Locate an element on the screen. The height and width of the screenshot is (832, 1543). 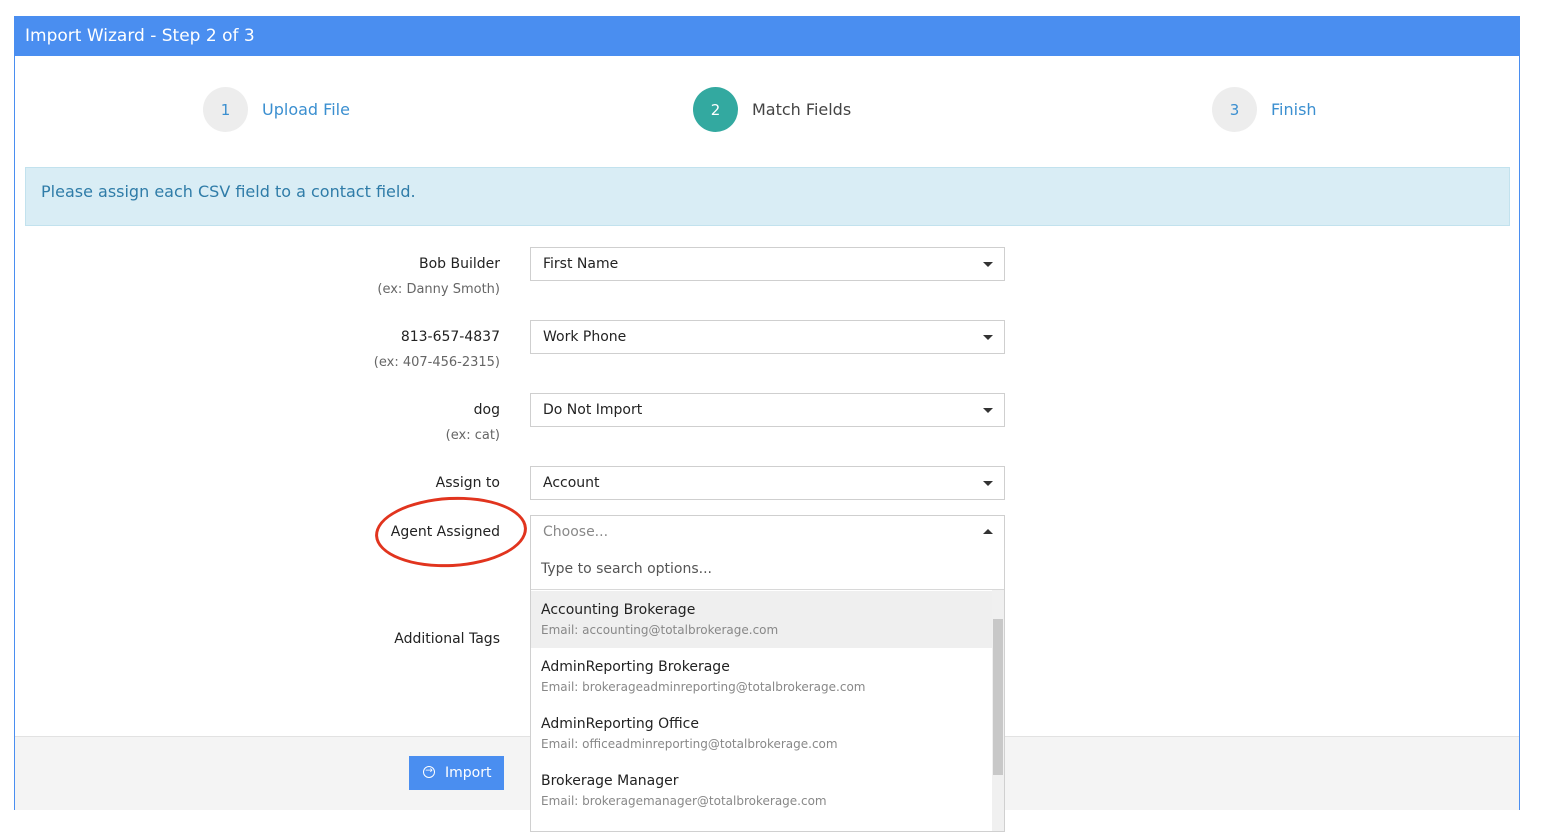
select-value: Work Phone is located at coordinates (585, 337).